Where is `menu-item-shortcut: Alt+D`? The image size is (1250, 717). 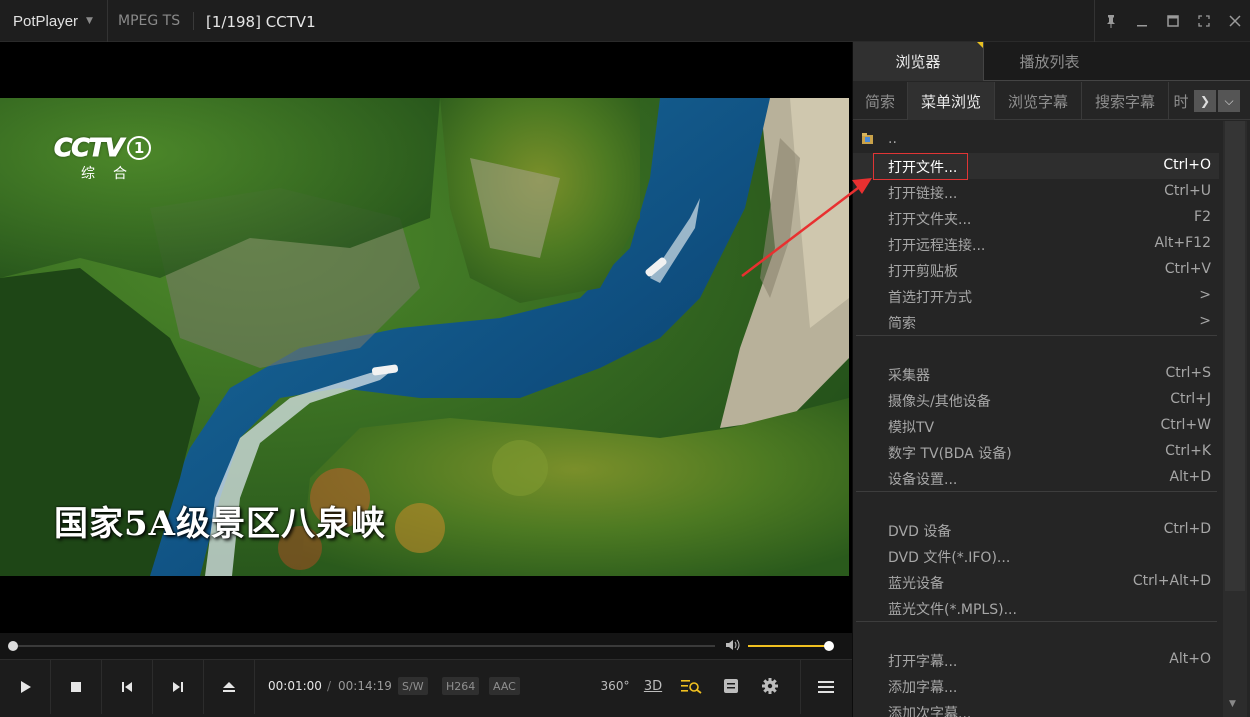 menu-item-shortcut: Alt+D is located at coordinates (1190, 477).